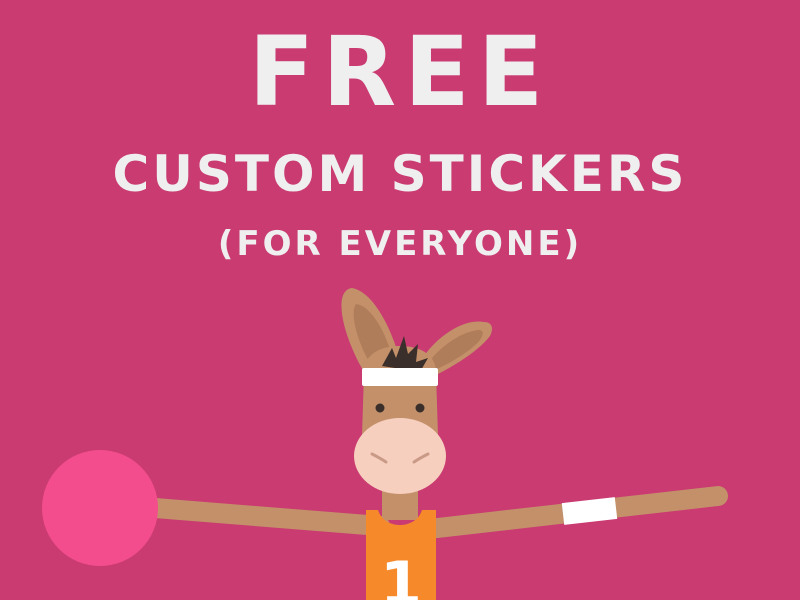 The height and width of the screenshot is (600, 800). What do you see at coordinates (255, 516) in the screenshot?
I see `donkey-left-arm` at bounding box center [255, 516].